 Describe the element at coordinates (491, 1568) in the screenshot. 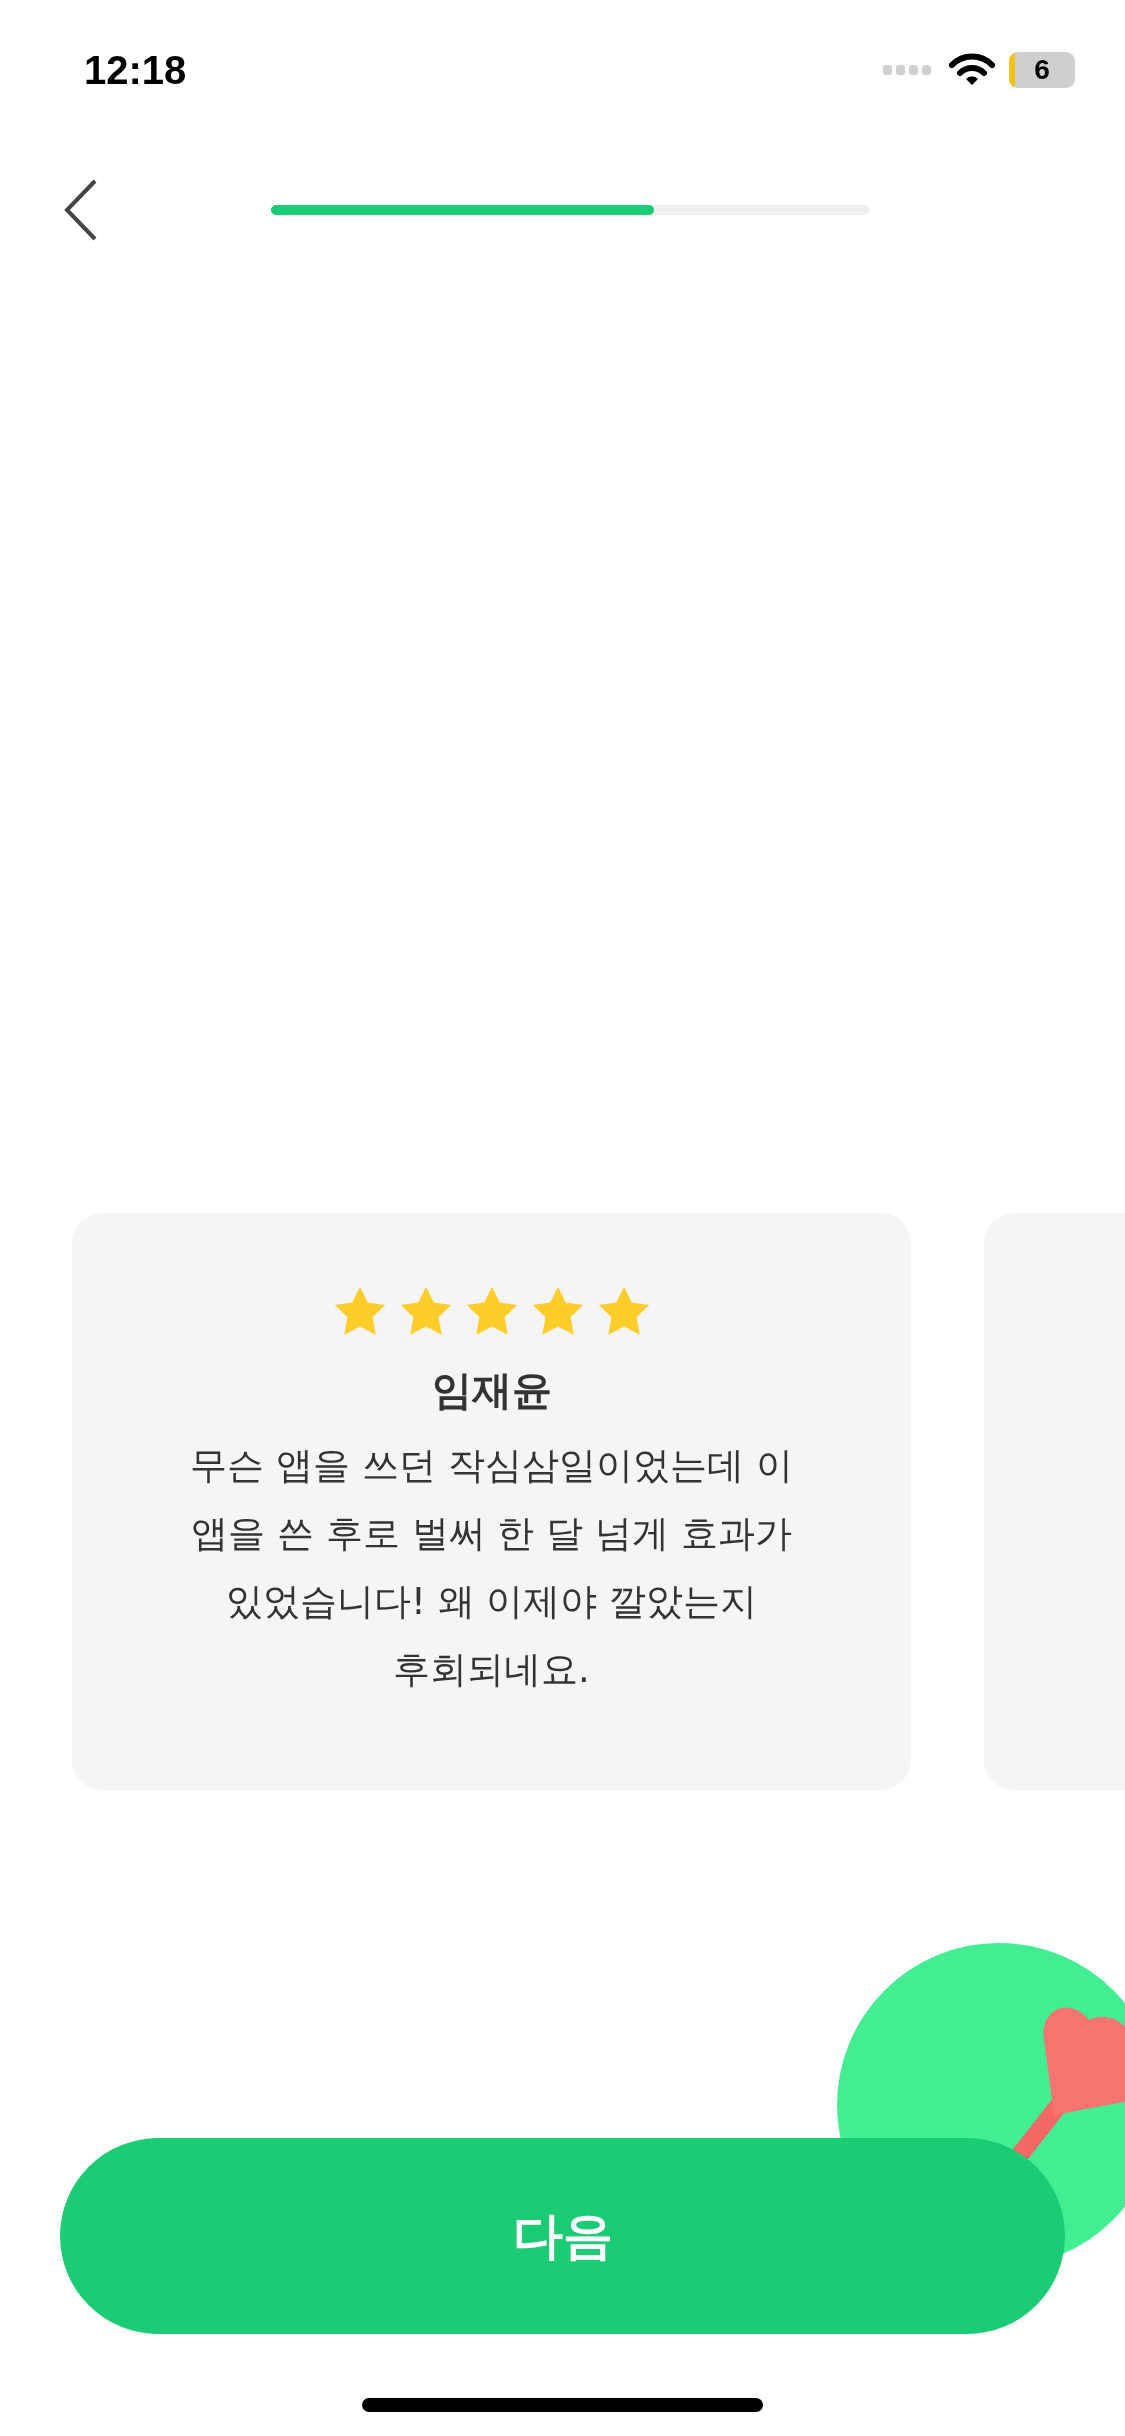

I see `review-text: 무슨 앱을 쓰던 작심삼일이었는데 이 앱을 쓴 후로 벌써 한 달 넘게 효과가 있었습니다! 왜 이제야 깔았는지 후회되네요.` at that location.